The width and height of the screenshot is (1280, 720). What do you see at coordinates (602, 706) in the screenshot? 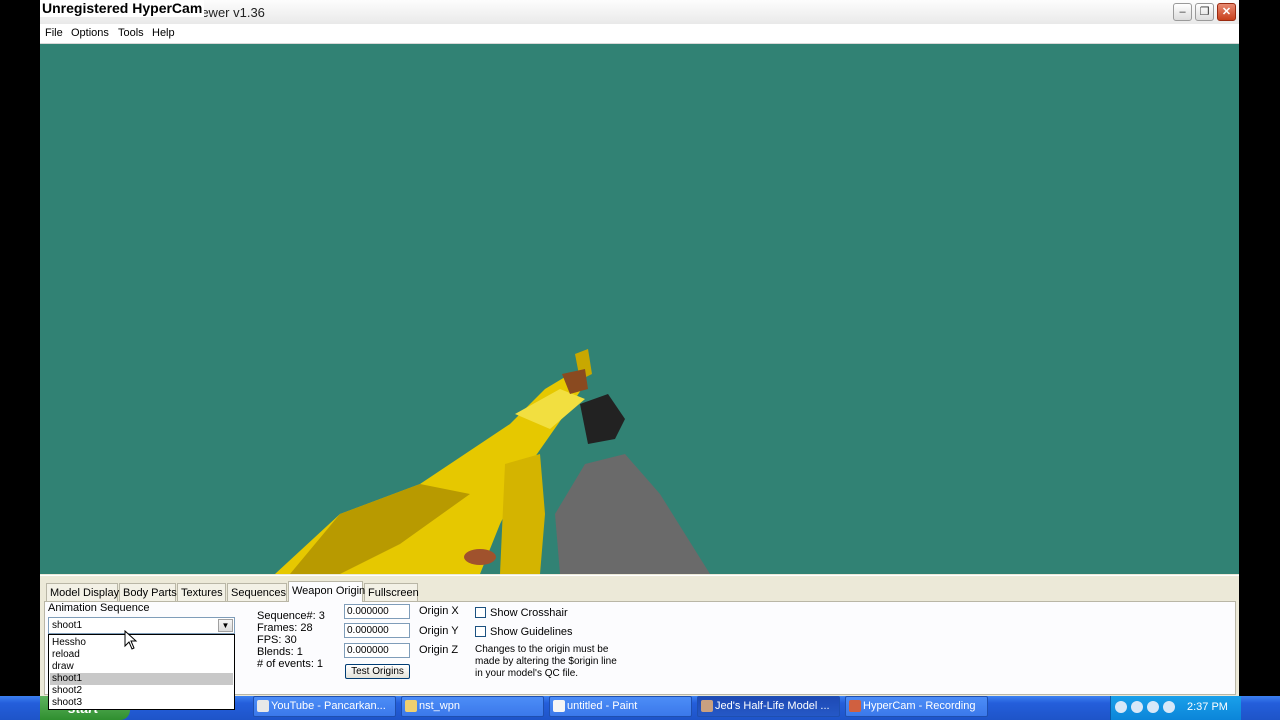
I see `task-label: untitled - Paint` at bounding box center [602, 706].